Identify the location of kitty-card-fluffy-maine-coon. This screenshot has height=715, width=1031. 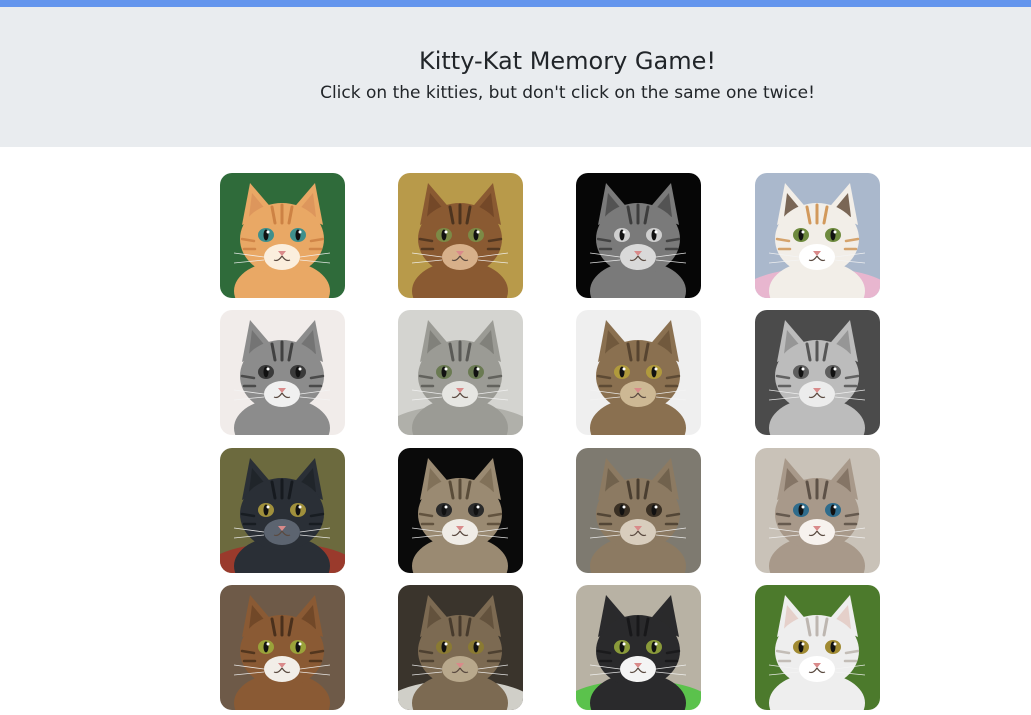
(638, 372).